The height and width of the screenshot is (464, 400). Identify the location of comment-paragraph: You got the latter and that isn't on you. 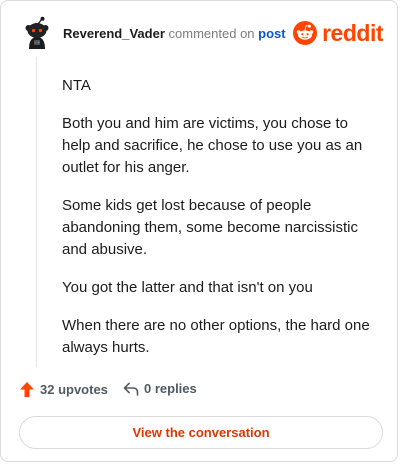
(187, 287).